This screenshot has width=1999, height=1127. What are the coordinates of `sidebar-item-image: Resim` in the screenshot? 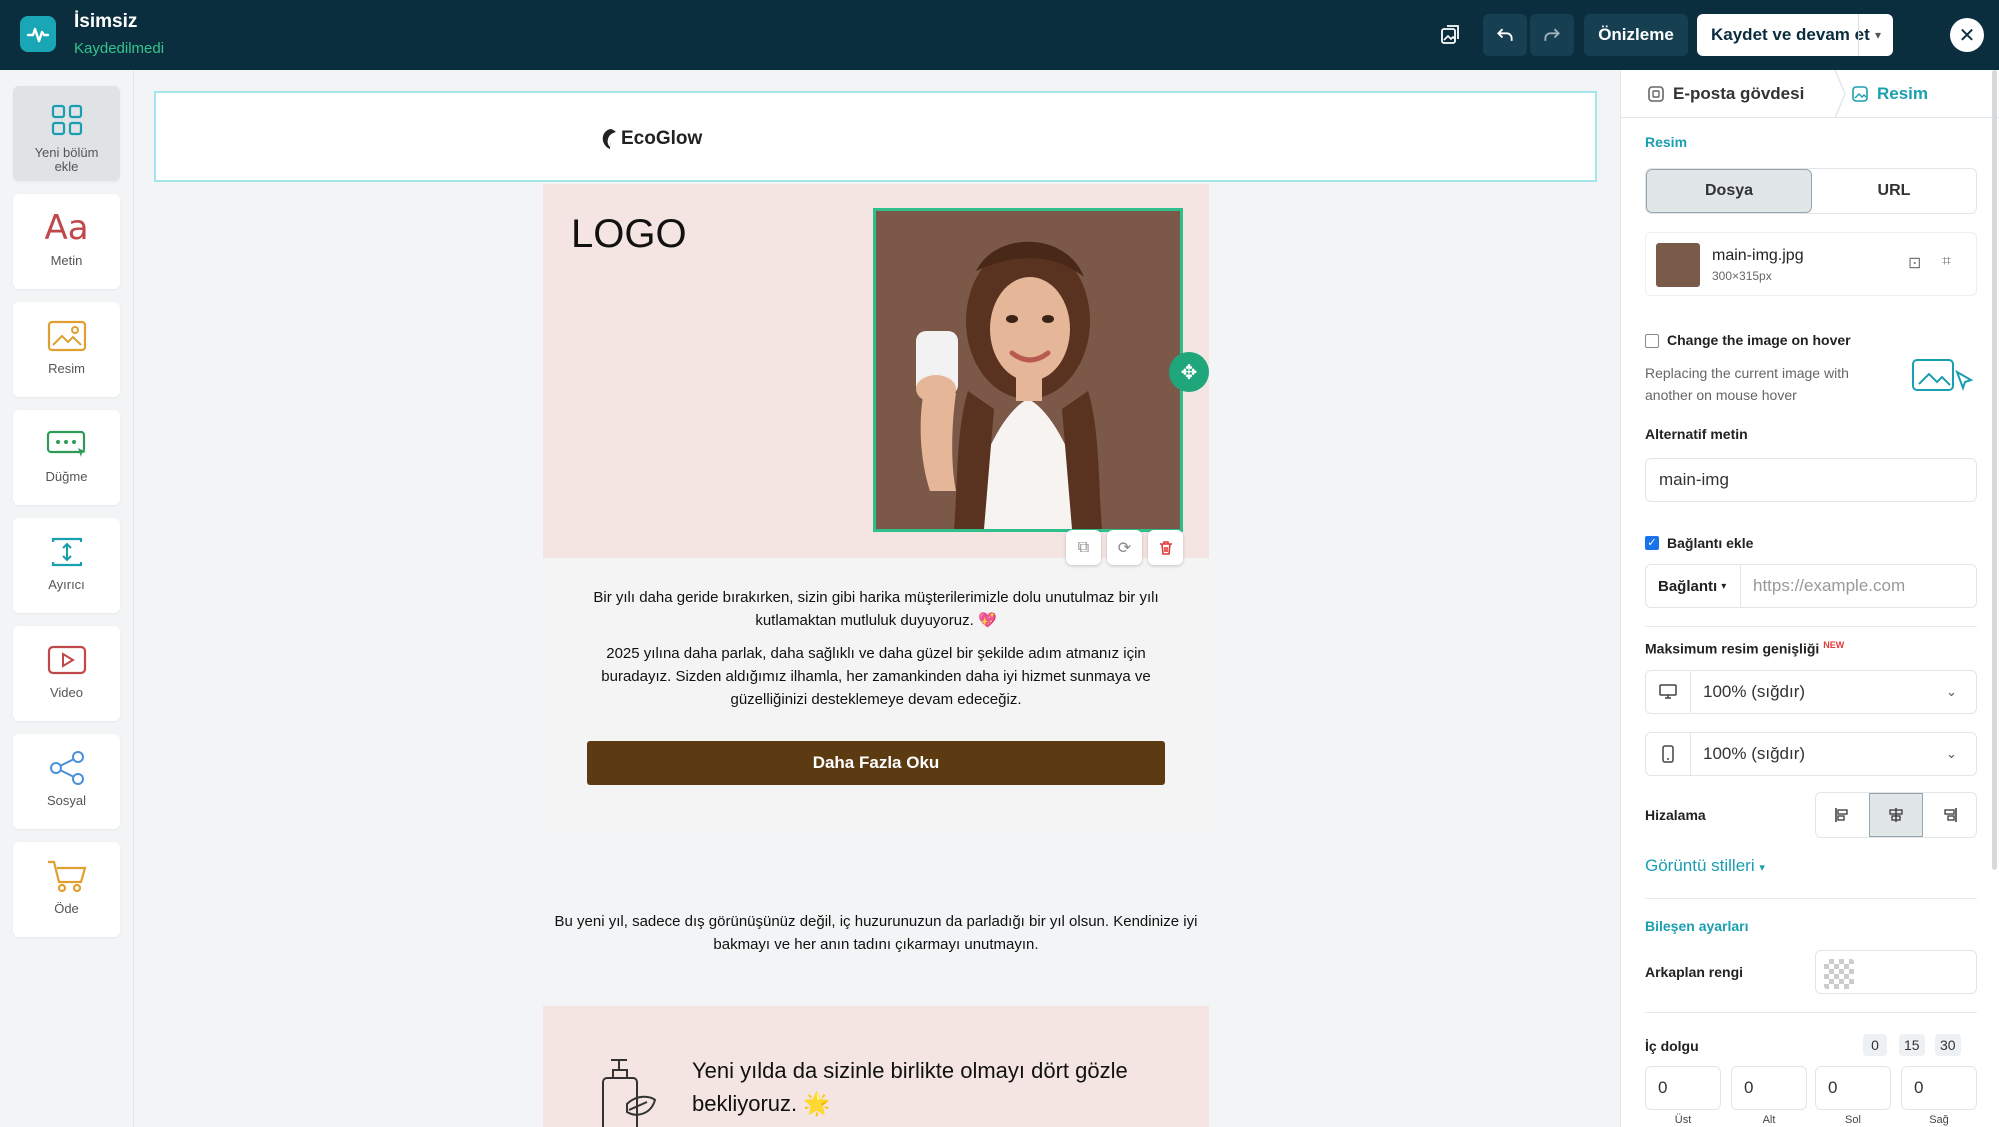 It's located at (66, 349).